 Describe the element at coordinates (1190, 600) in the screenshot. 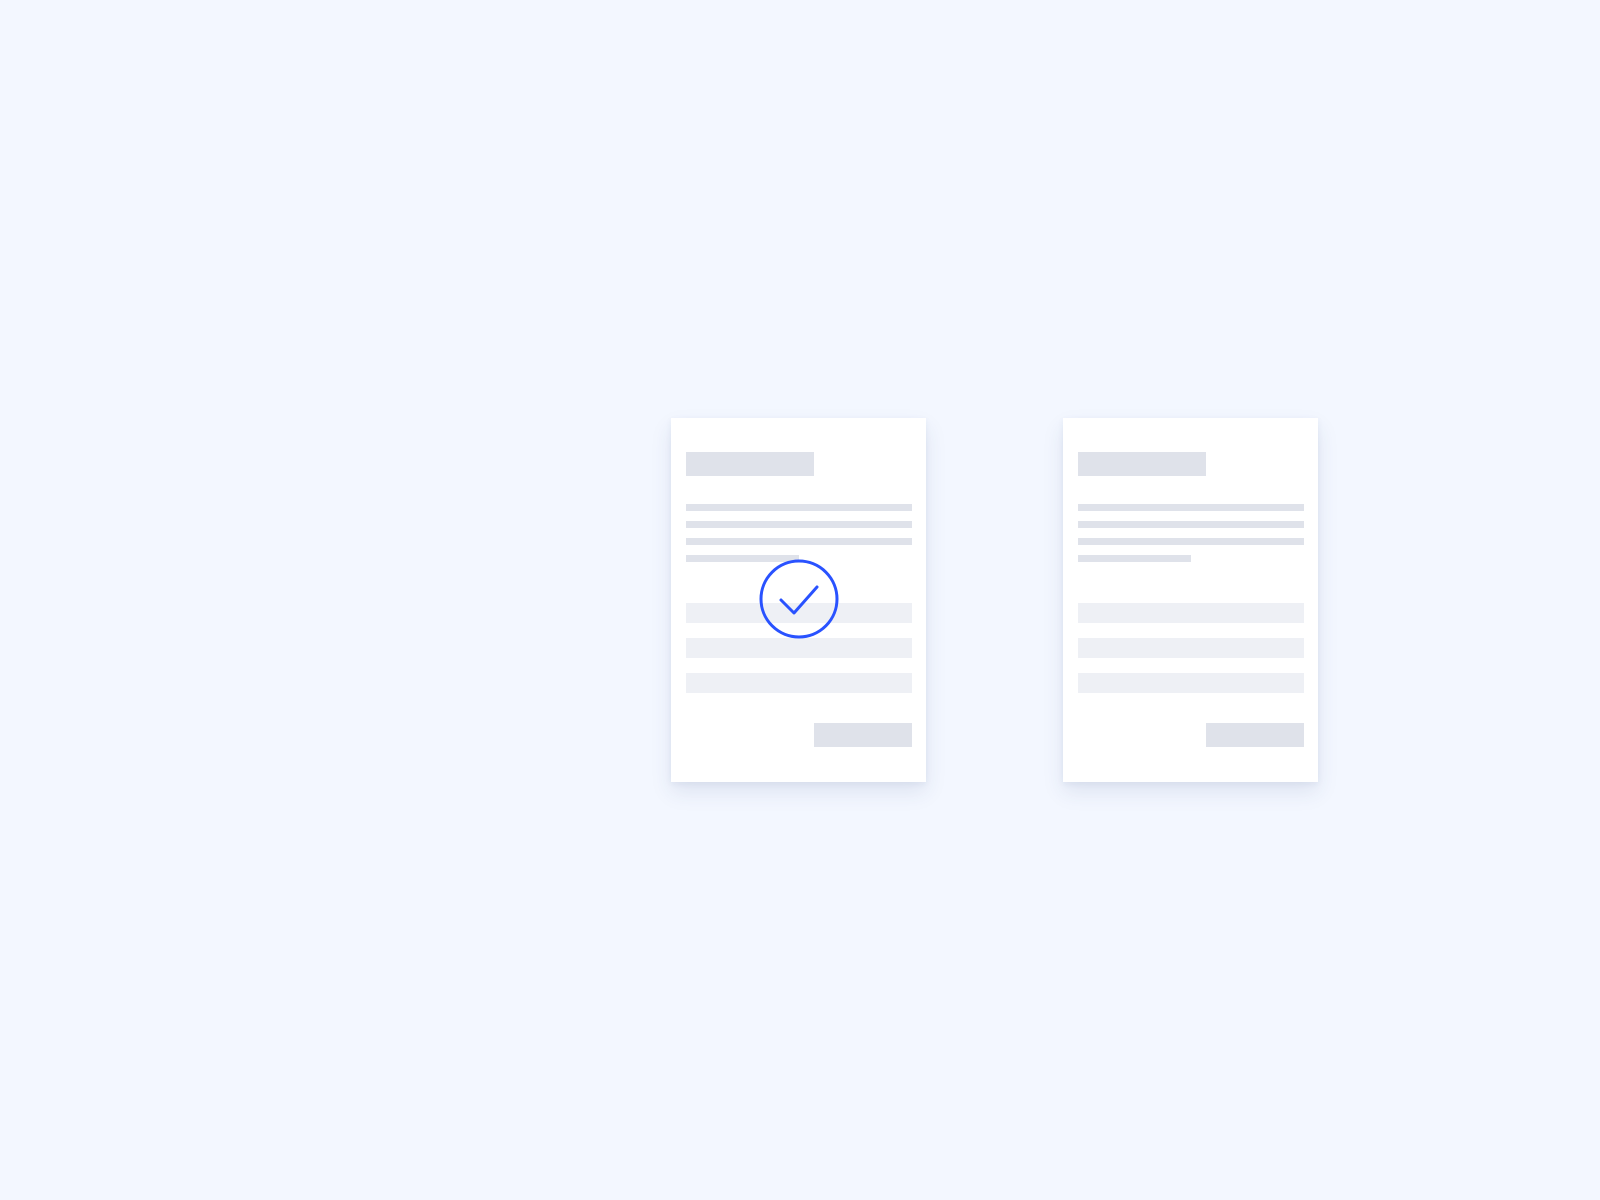

I see `document-card-right` at that location.